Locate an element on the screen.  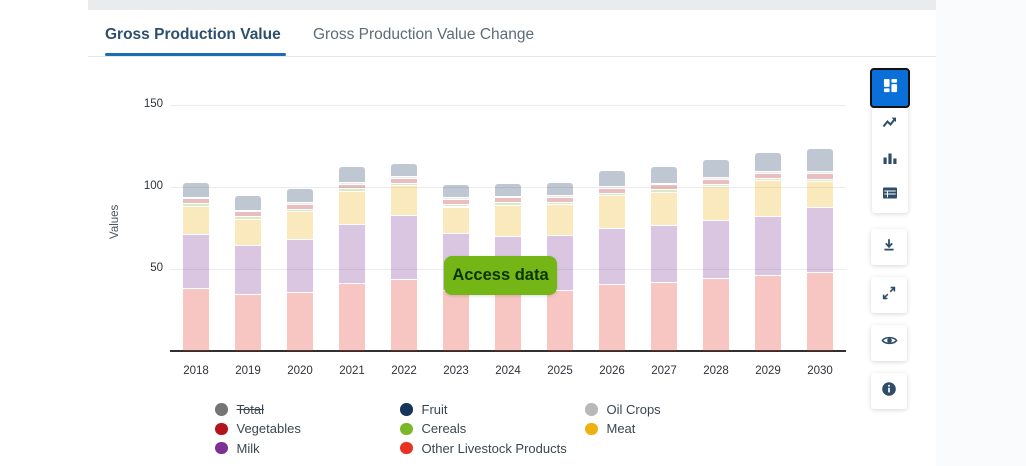
download-button is located at coordinates (889, 247).